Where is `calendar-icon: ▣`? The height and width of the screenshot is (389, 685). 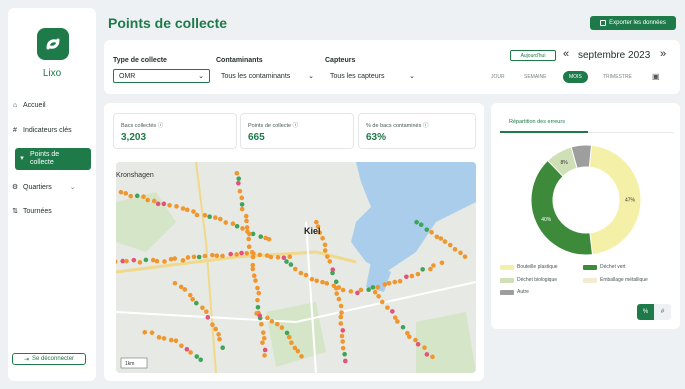
calendar-icon: ▣ is located at coordinates (656, 76).